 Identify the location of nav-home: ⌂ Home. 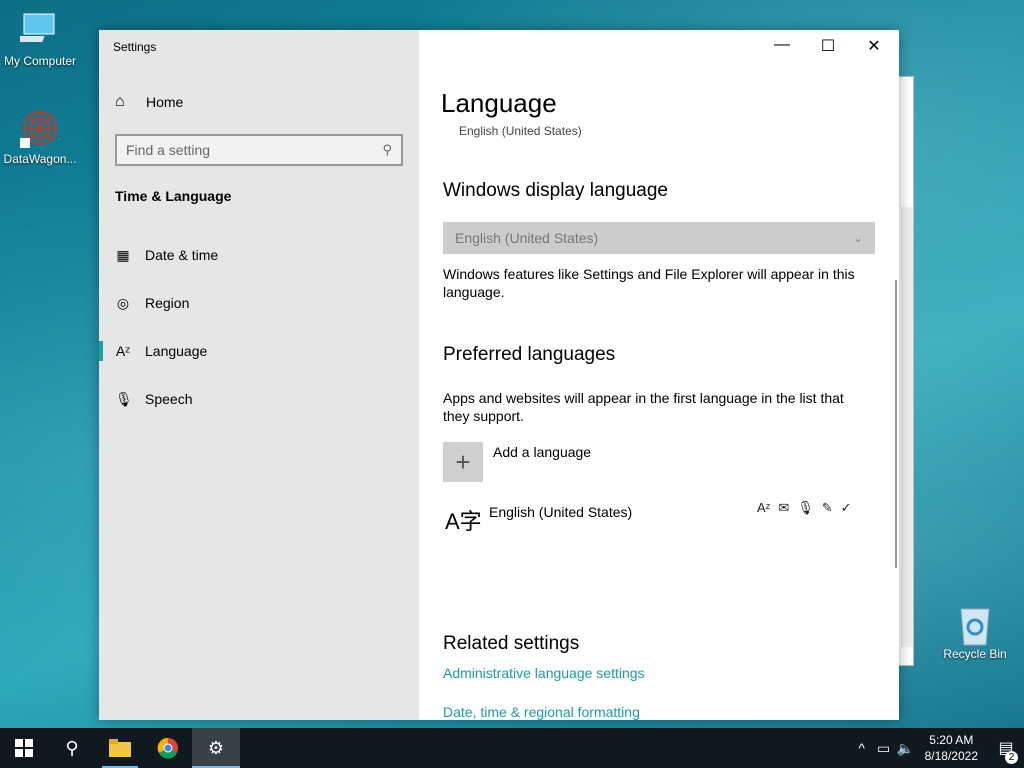
(149, 102).